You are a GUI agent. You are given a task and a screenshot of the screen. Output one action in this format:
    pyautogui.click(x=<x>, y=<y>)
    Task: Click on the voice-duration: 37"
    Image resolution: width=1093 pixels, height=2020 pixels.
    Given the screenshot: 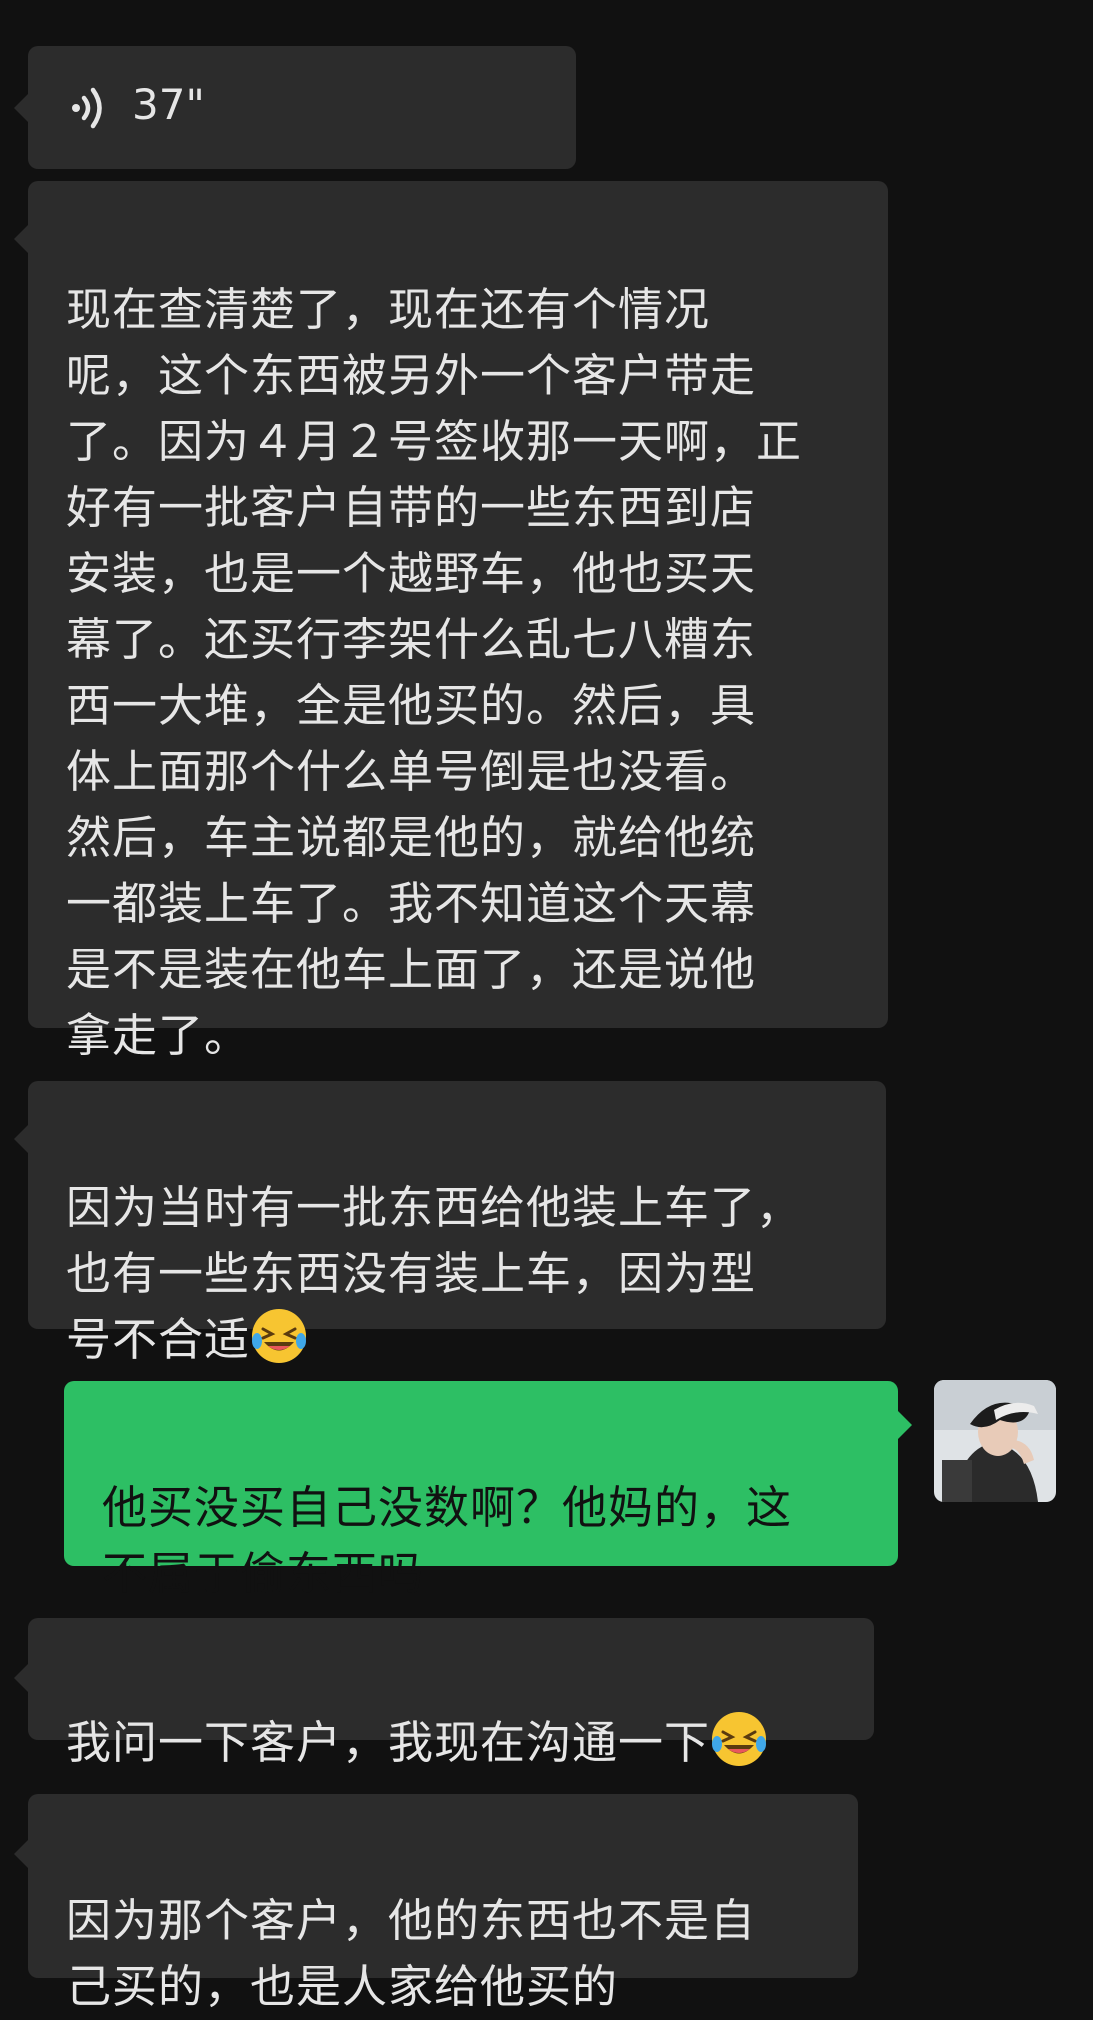 What is the action you would take?
    pyautogui.click(x=168, y=104)
    